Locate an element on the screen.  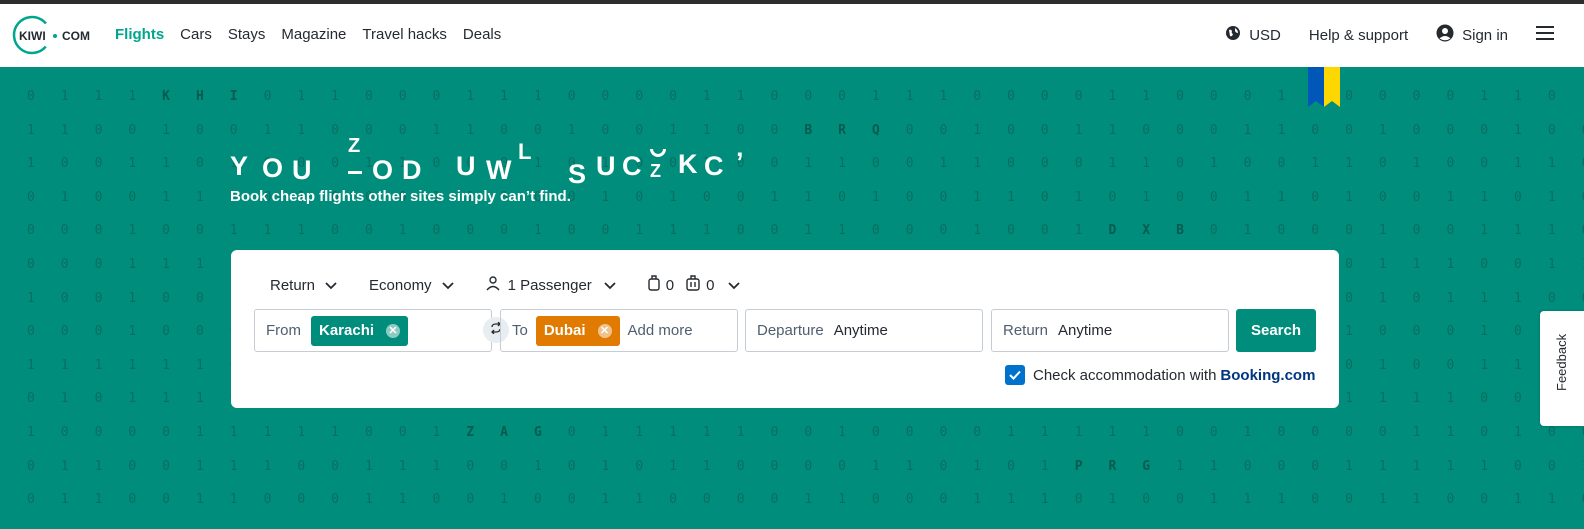
hamburger-icon is located at coordinates (1545, 35).